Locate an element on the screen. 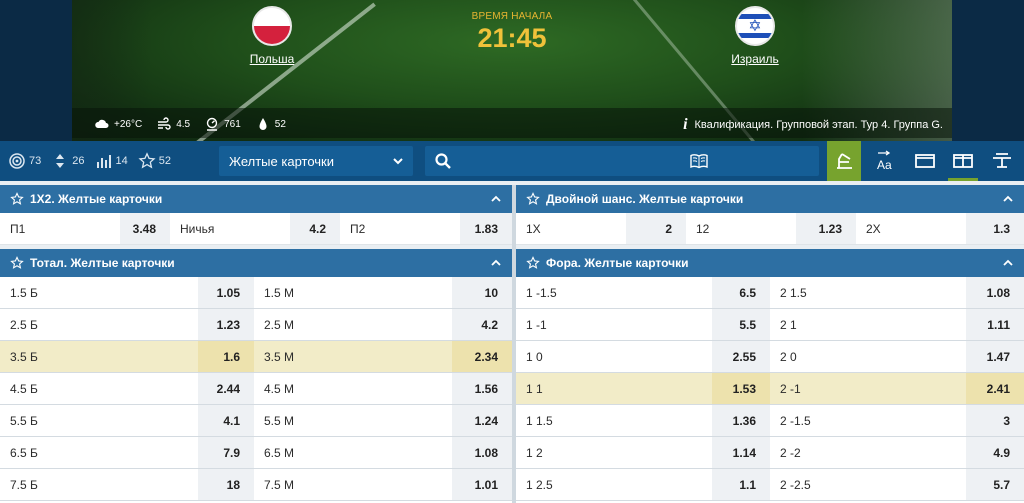 The image size is (1024, 503). single-column-icon is located at coordinates (925, 161).